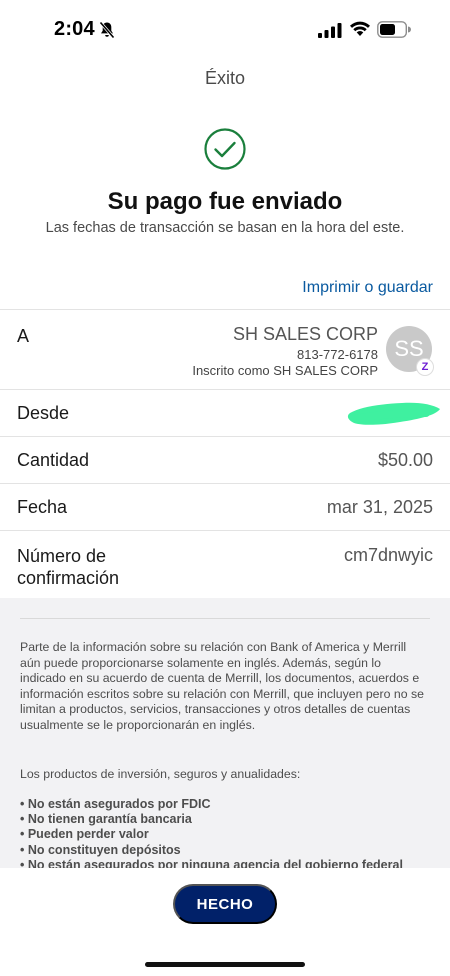  Describe the element at coordinates (106, 819) in the screenshot. I see `disclosure-bullet: • No tienen garantía bancaria` at that location.